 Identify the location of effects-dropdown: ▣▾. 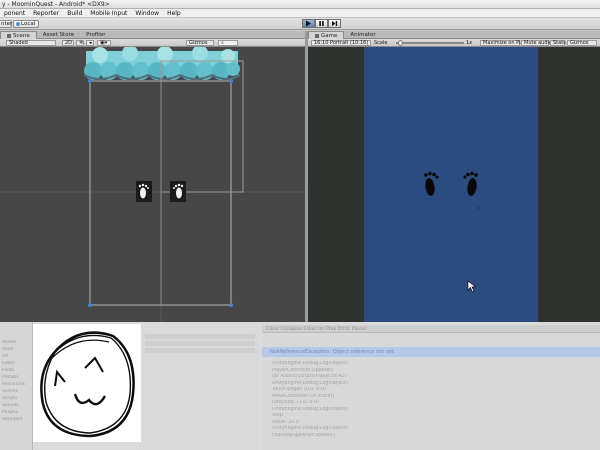
(104, 43).